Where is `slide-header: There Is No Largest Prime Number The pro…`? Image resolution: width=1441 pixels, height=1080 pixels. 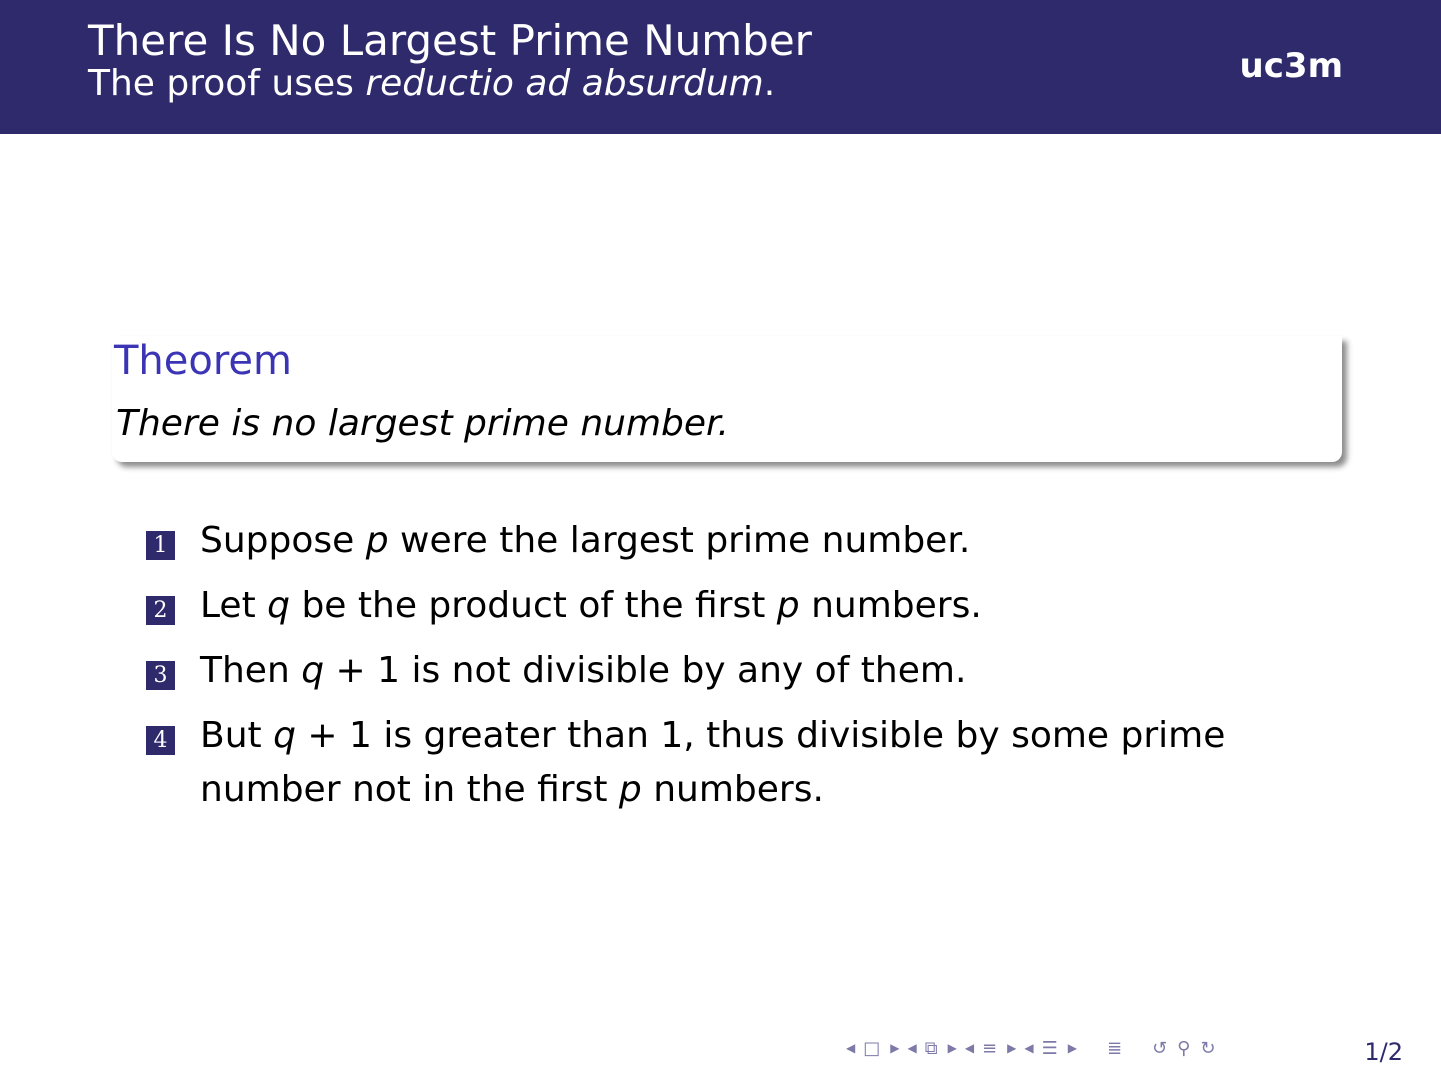 slide-header: There Is No Largest Prime Number The pro… is located at coordinates (720, 67).